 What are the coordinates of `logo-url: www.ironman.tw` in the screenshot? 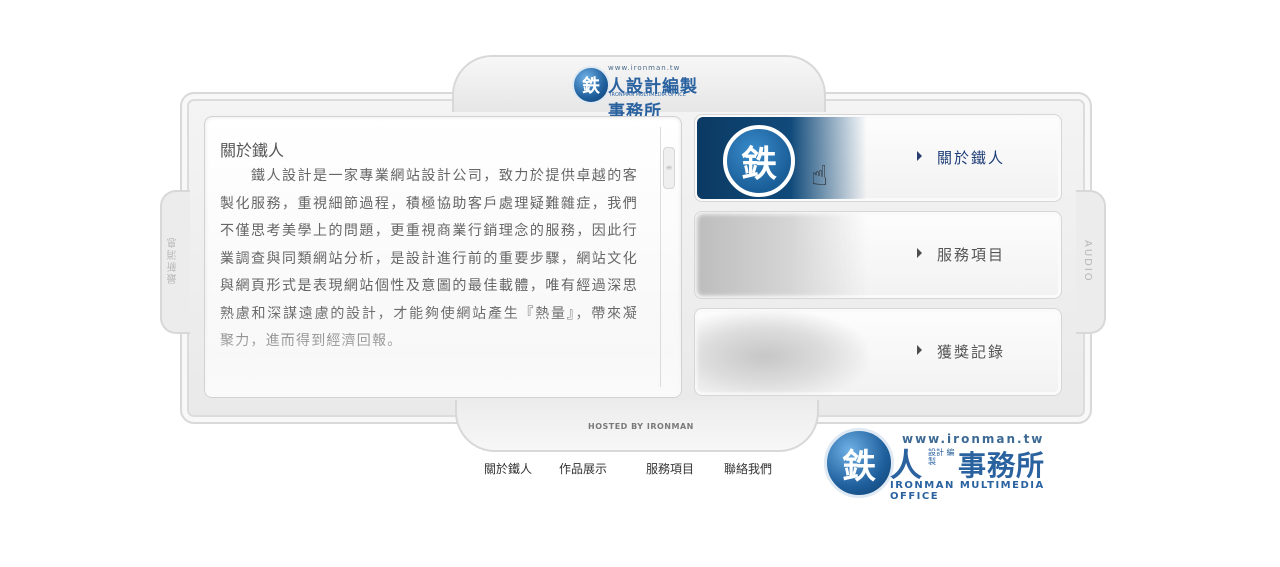 It's located at (644, 68).